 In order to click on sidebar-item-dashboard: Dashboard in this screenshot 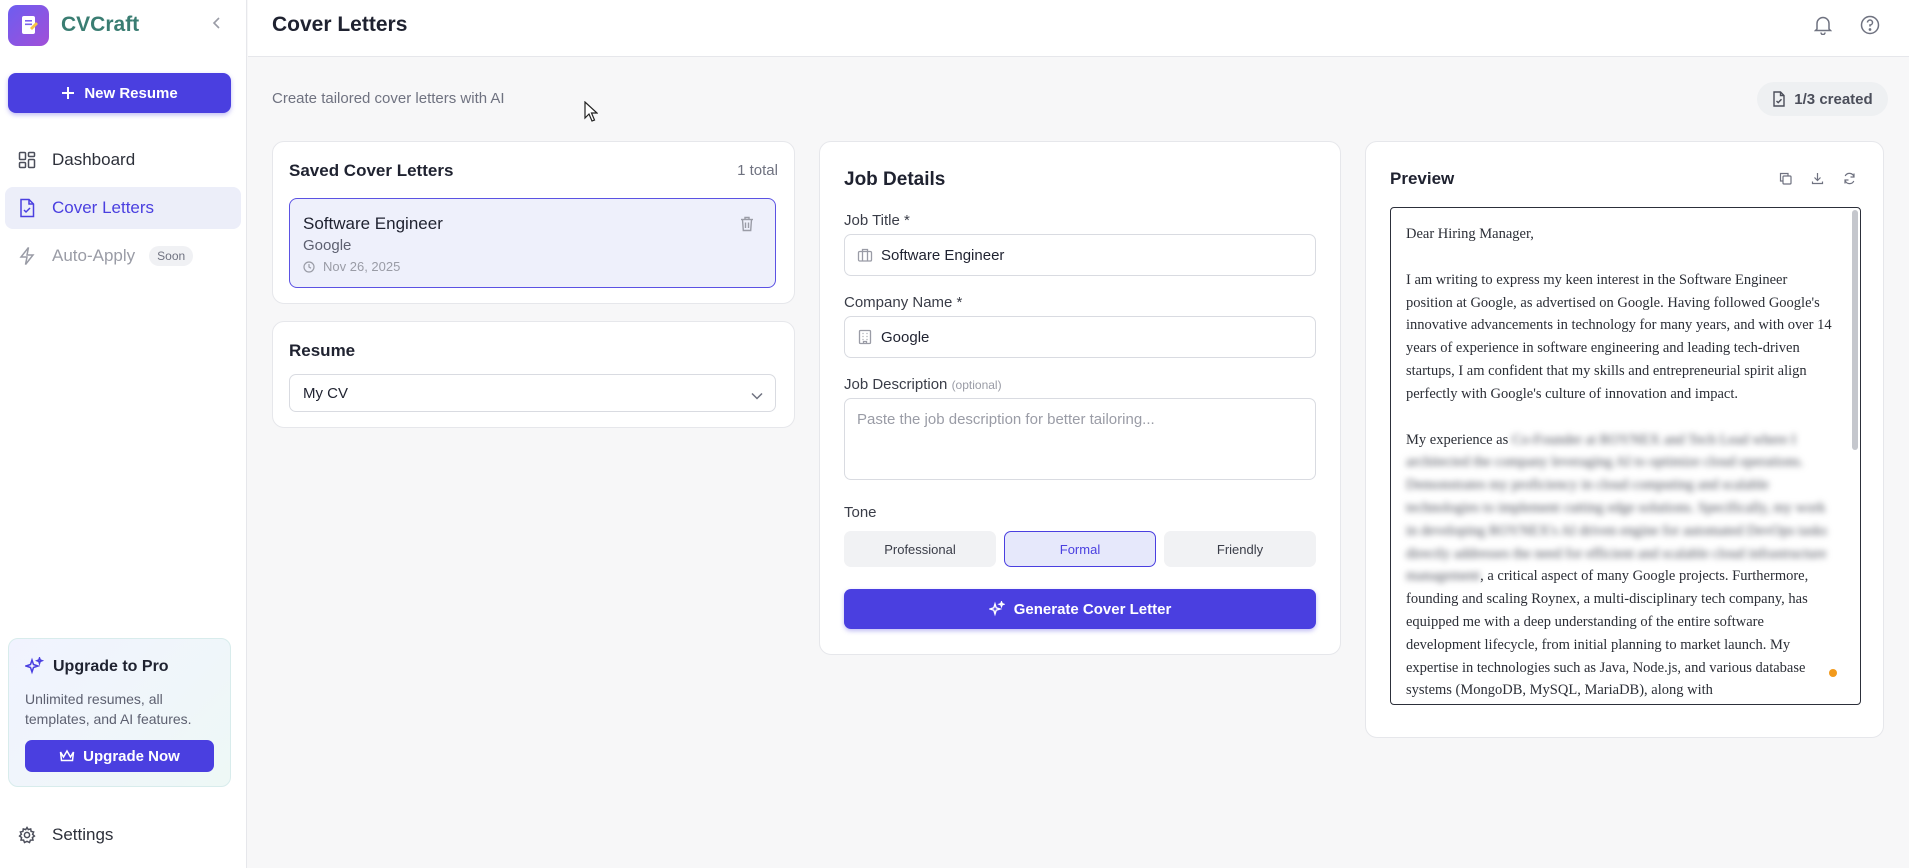, I will do `click(123, 160)`.